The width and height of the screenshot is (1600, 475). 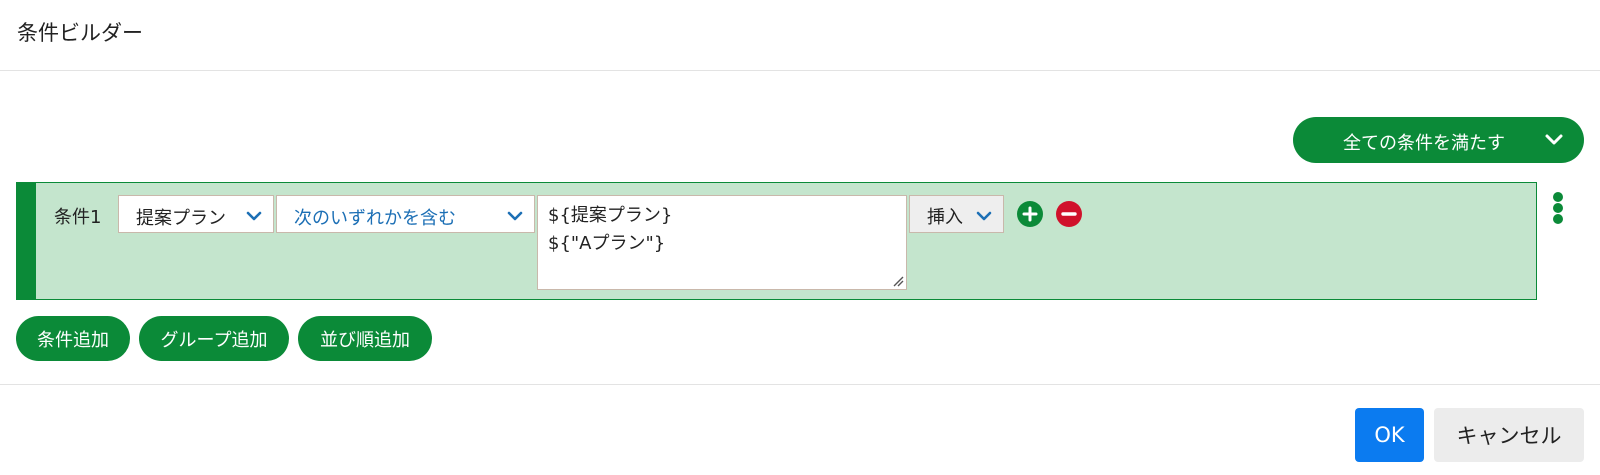 I want to click on more-options-icon, so click(x=1558, y=208).